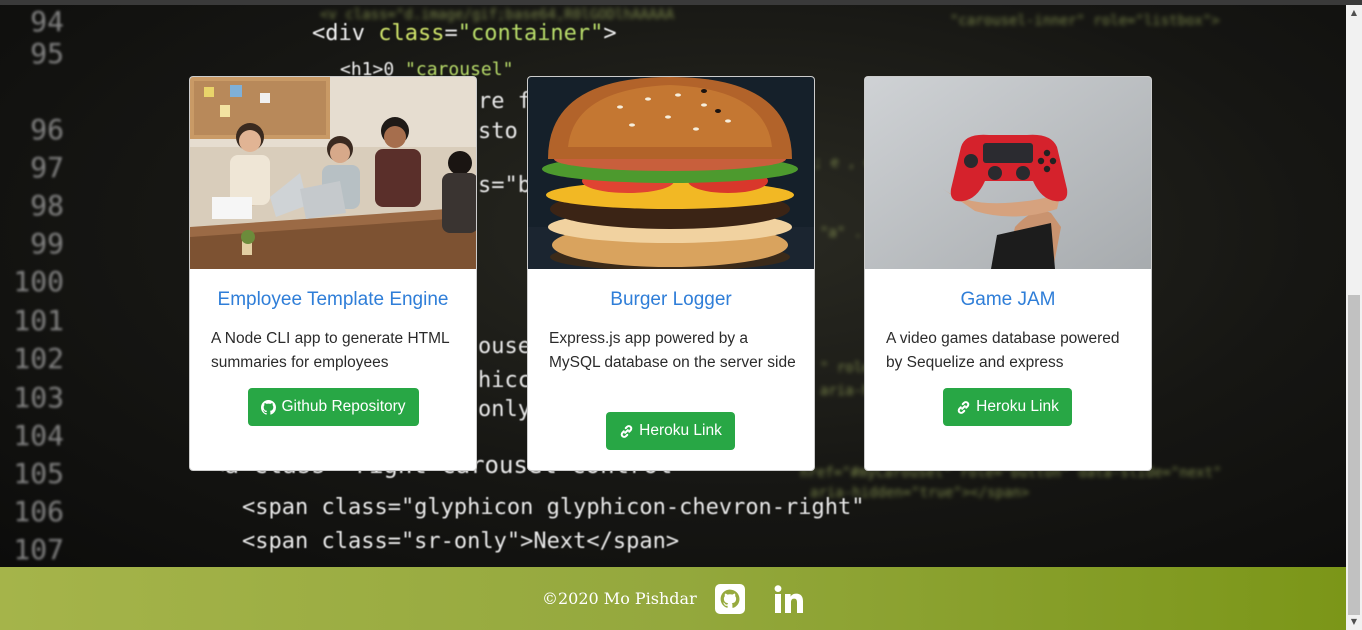 The height and width of the screenshot is (630, 1362). What do you see at coordinates (1008, 299) in the screenshot?
I see `project-title: Game JAM` at bounding box center [1008, 299].